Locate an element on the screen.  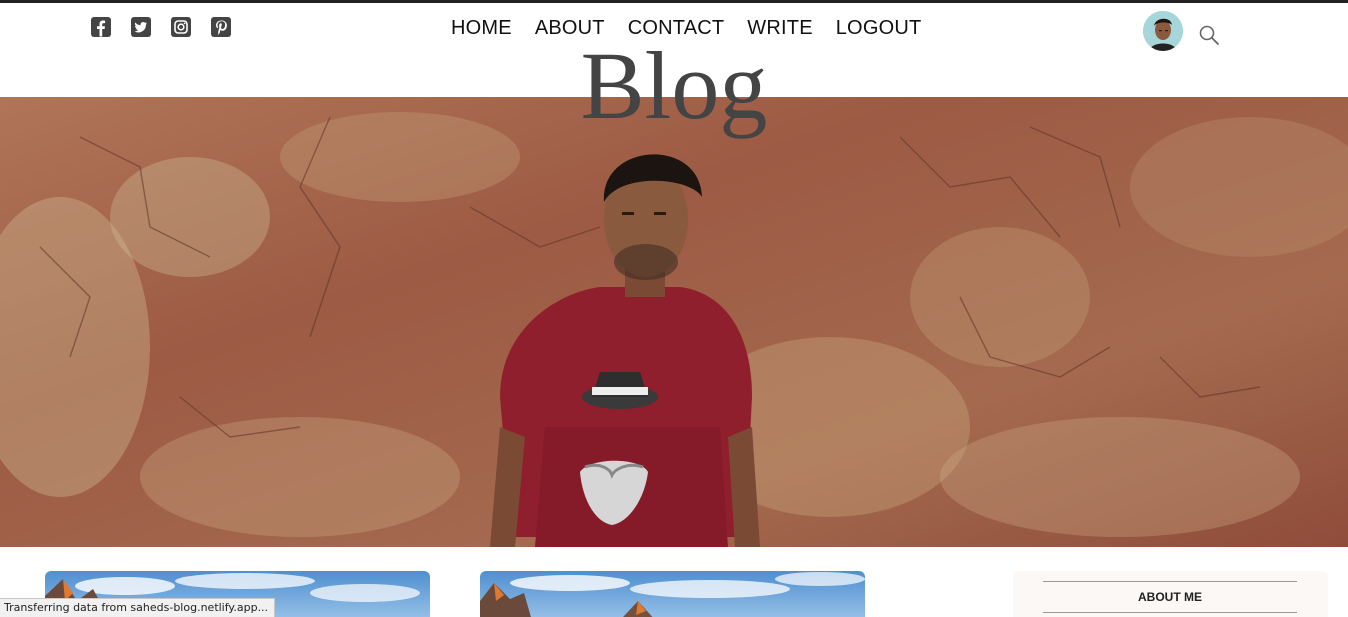
social-links is located at coordinates (161, 27).